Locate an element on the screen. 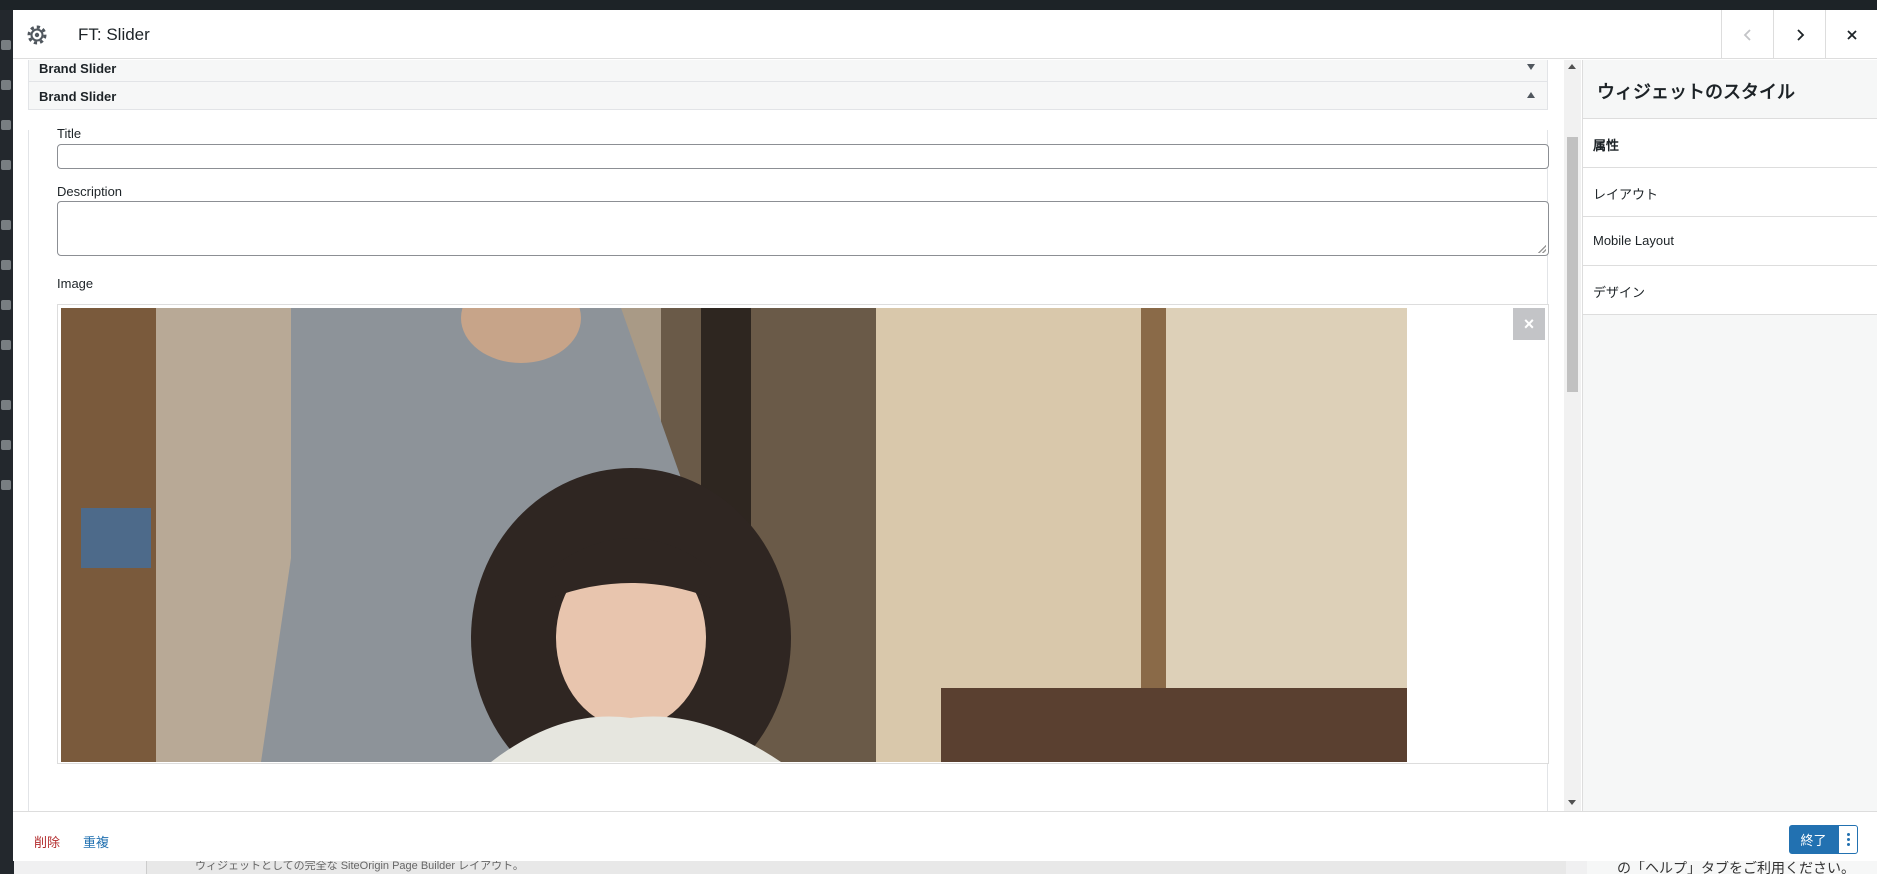 The width and height of the screenshot is (1877, 874). dialog-footer: 削除 重複 終了 is located at coordinates (945, 836).